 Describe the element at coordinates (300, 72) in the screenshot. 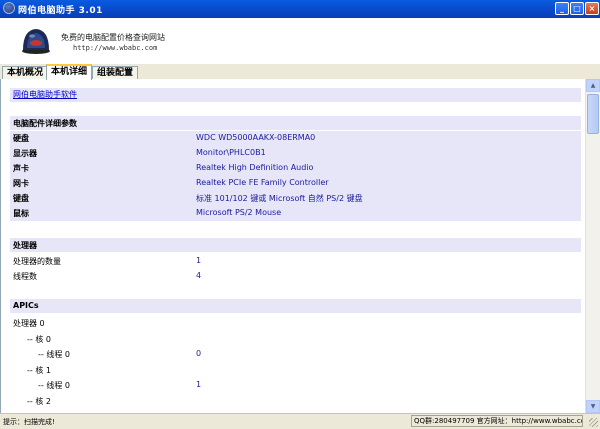

I see `tab-strip: 本机概况 本机详细 组装配置` at that location.